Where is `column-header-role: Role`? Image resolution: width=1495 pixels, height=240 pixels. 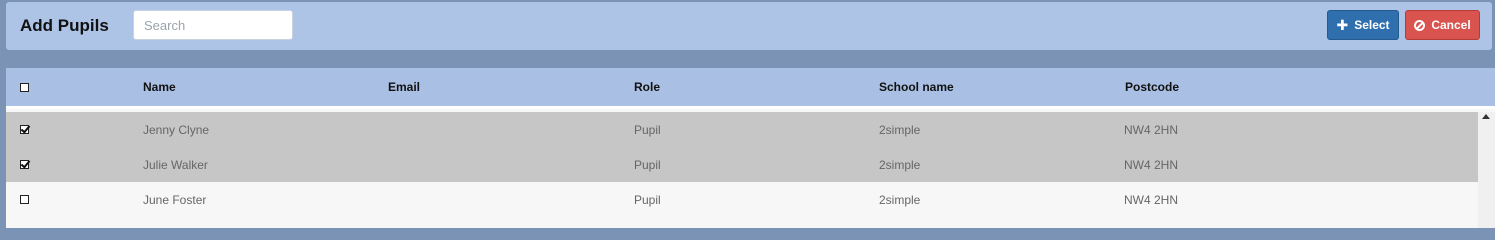 column-header-role: Role is located at coordinates (647, 87).